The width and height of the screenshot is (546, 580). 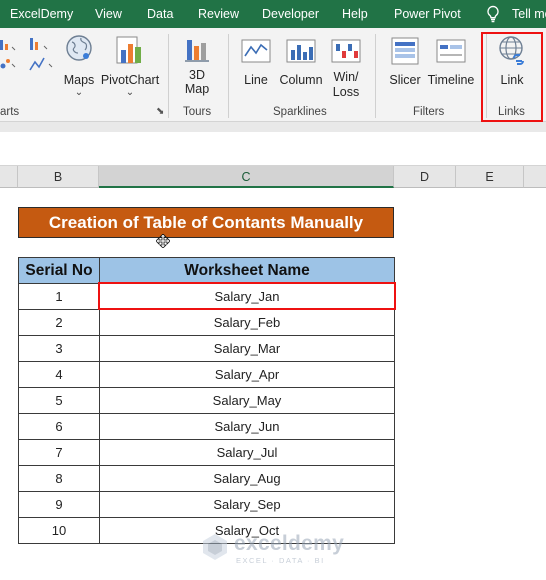 What do you see at coordinates (529, 14) in the screenshot?
I see `tab-tell-me: Tell me` at bounding box center [529, 14].